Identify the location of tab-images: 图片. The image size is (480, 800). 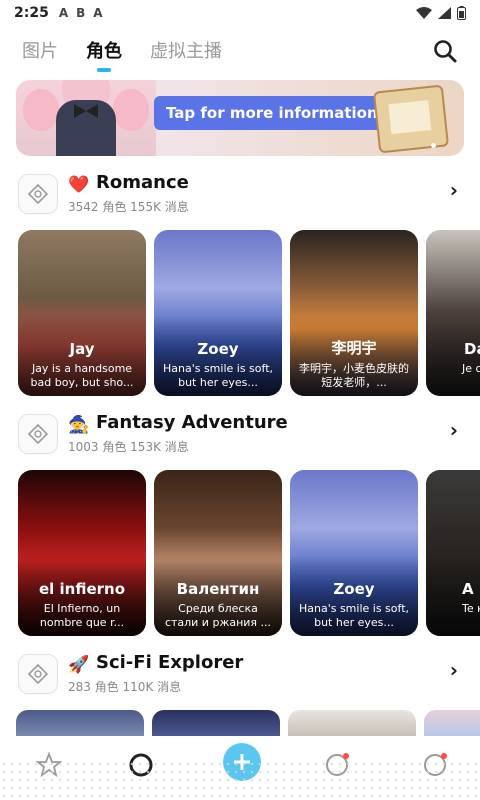
(40, 50).